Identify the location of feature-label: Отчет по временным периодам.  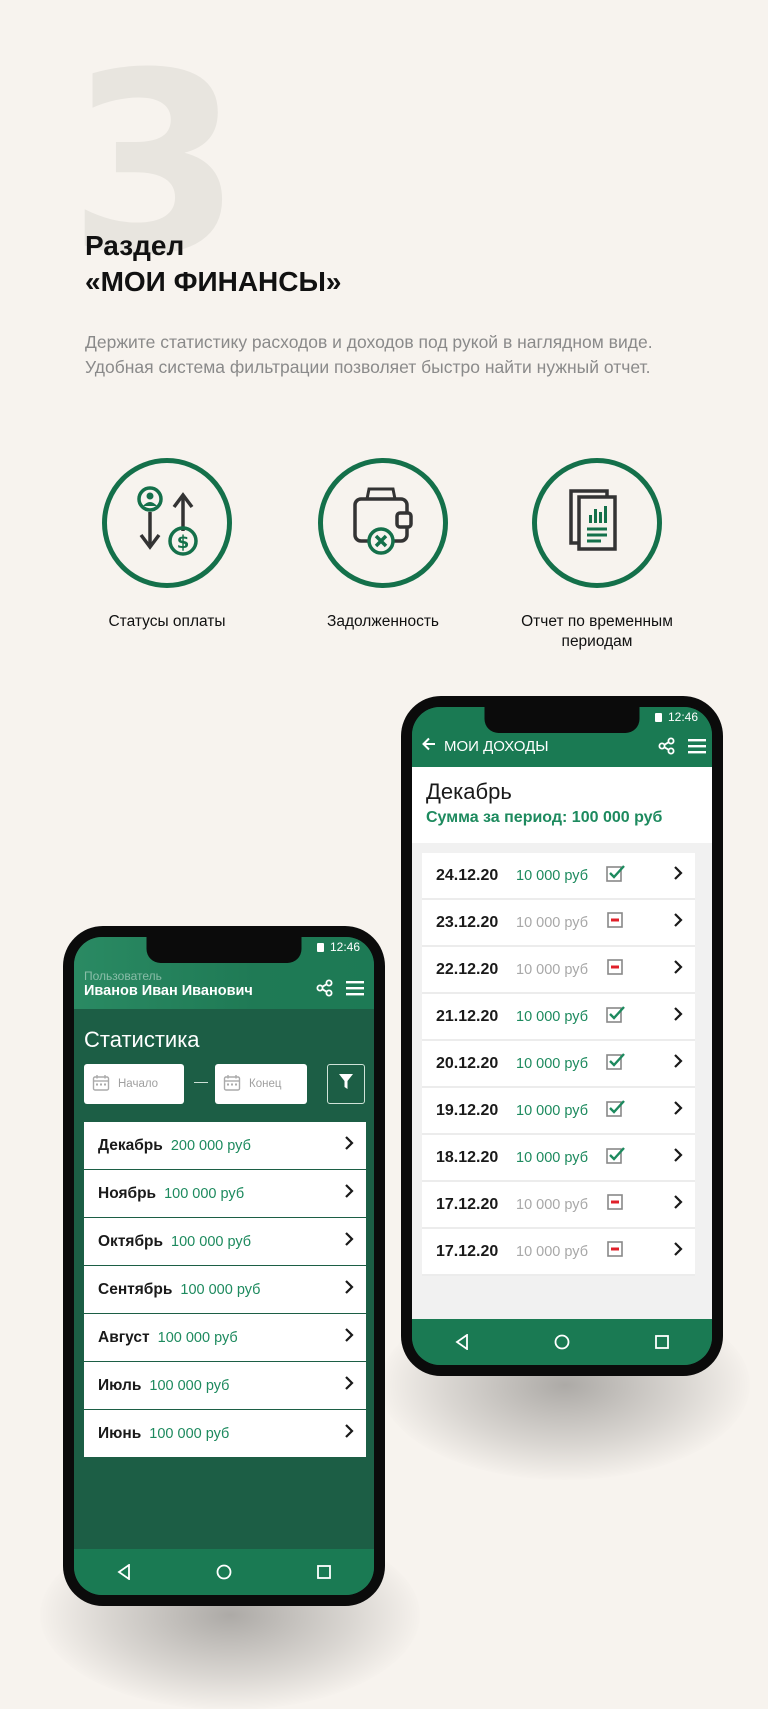
(597, 632).